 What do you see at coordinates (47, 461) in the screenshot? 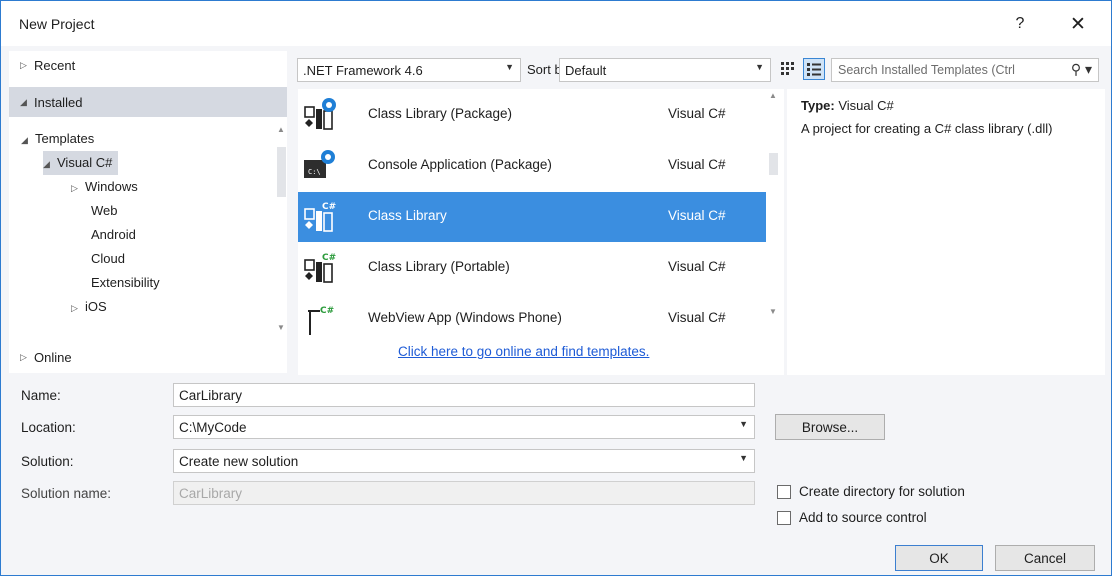
I see `solution-label: Solution:` at bounding box center [47, 461].